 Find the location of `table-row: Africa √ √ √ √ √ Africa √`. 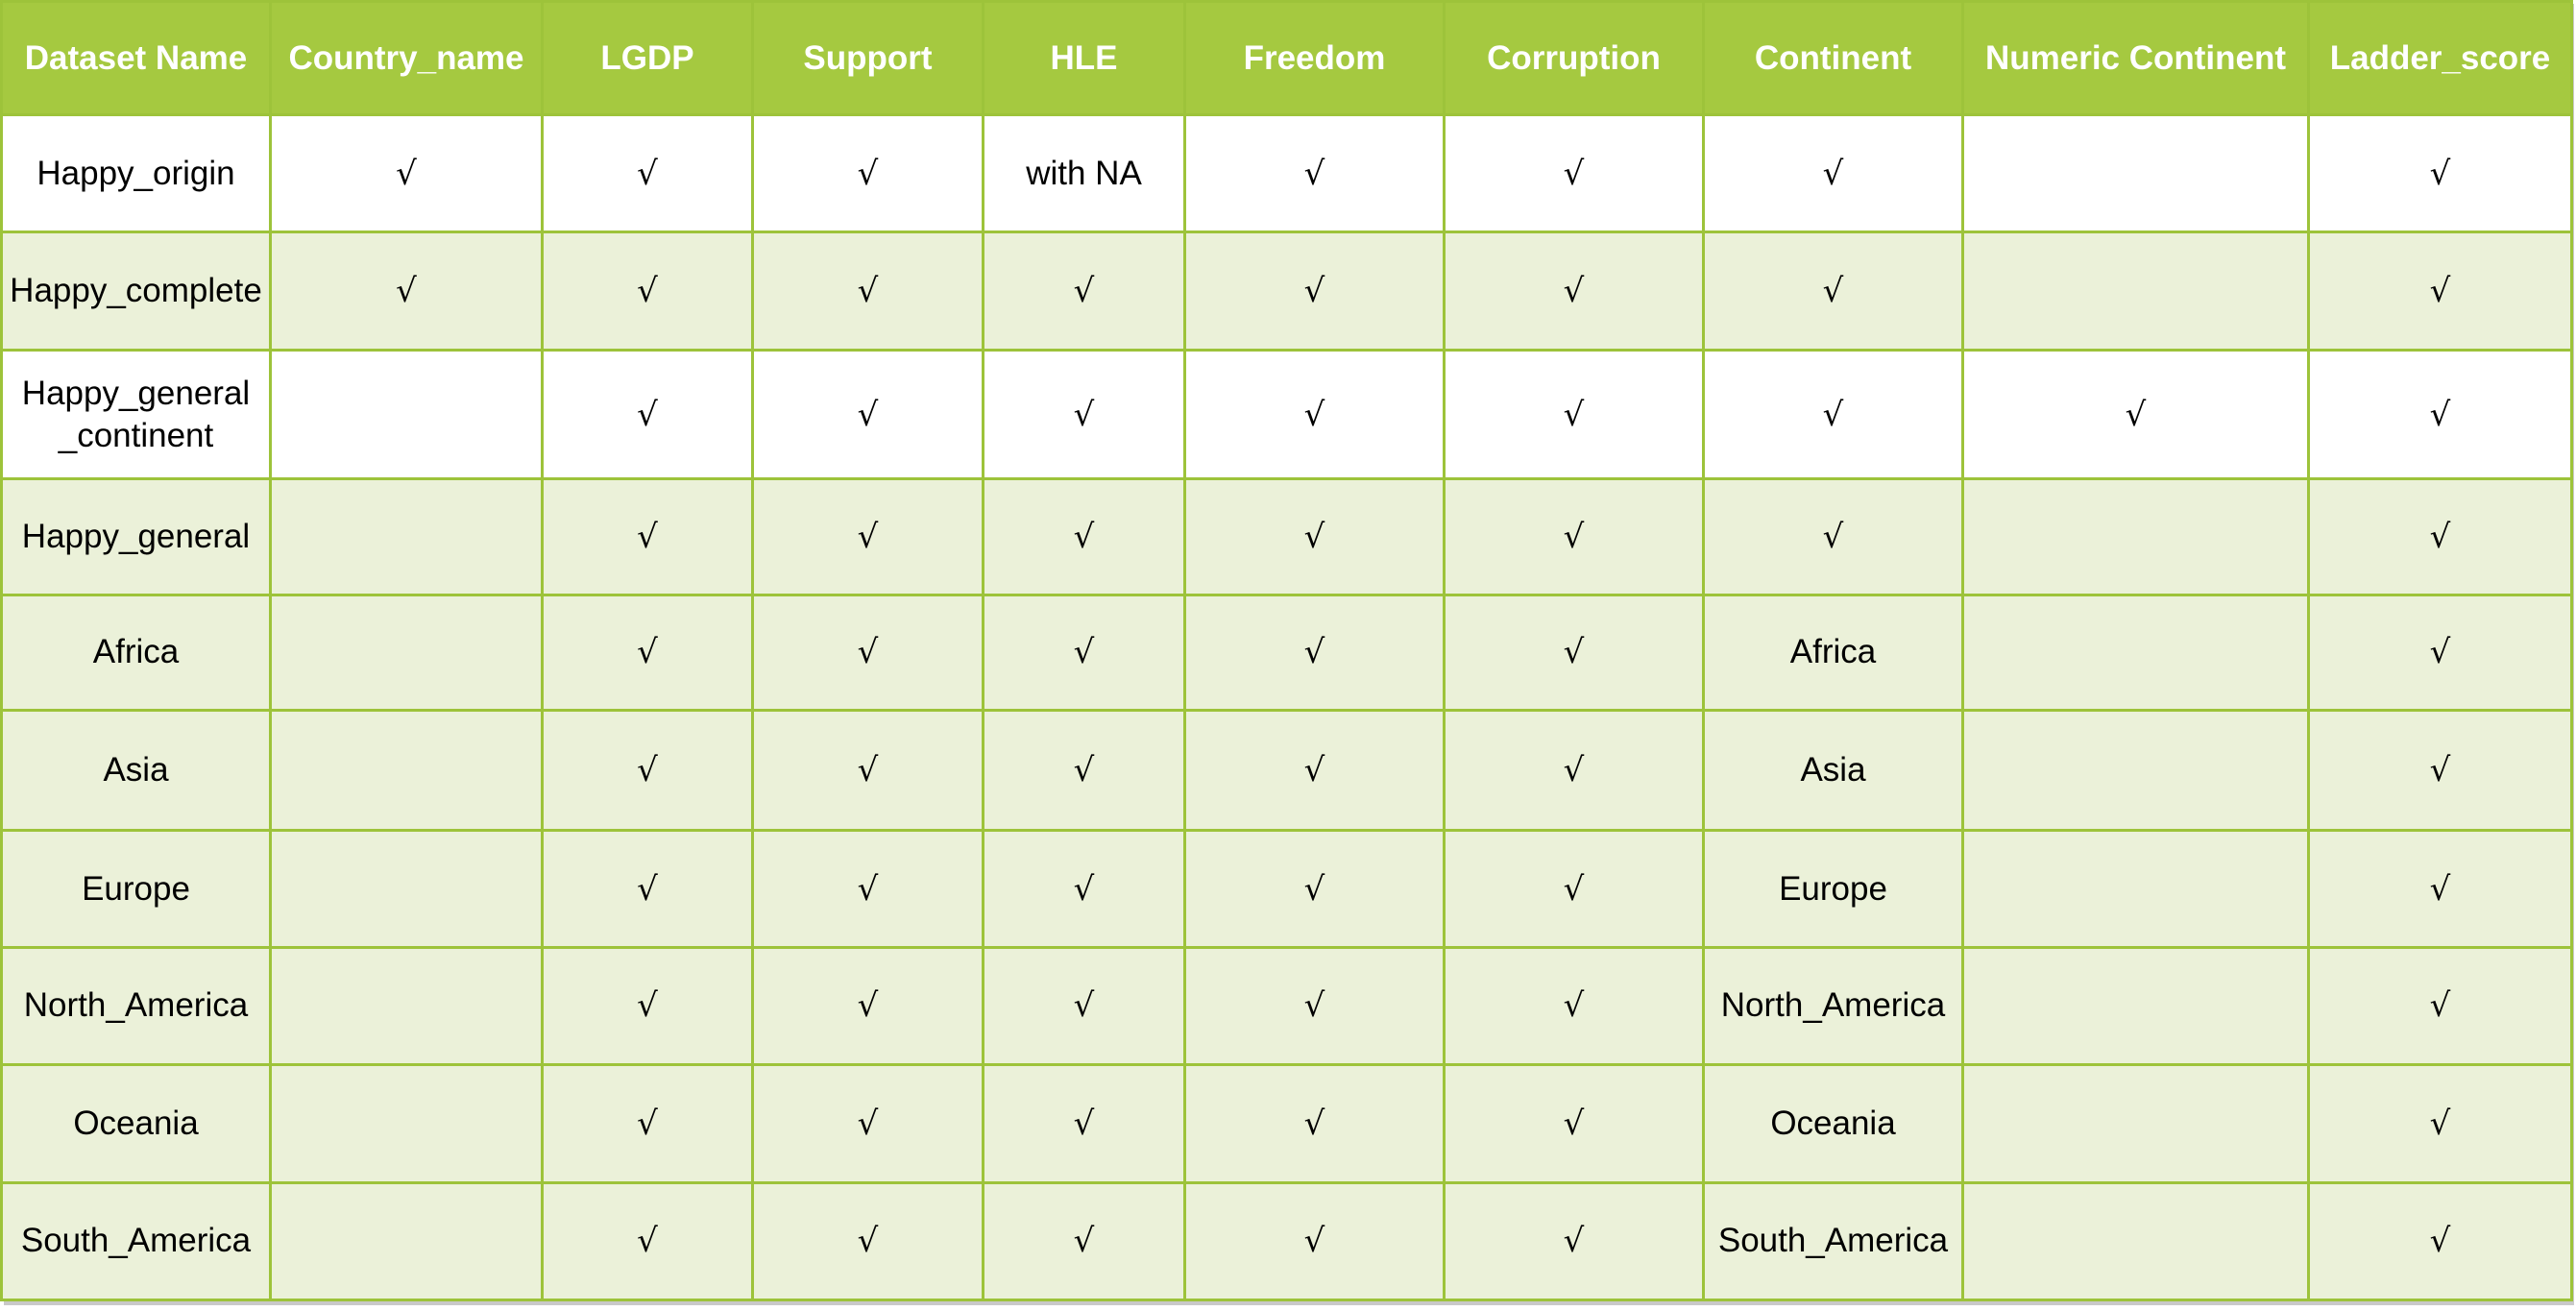

table-row: Africa √ √ √ √ √ Africa √ is located at coordinates (1286, 653).